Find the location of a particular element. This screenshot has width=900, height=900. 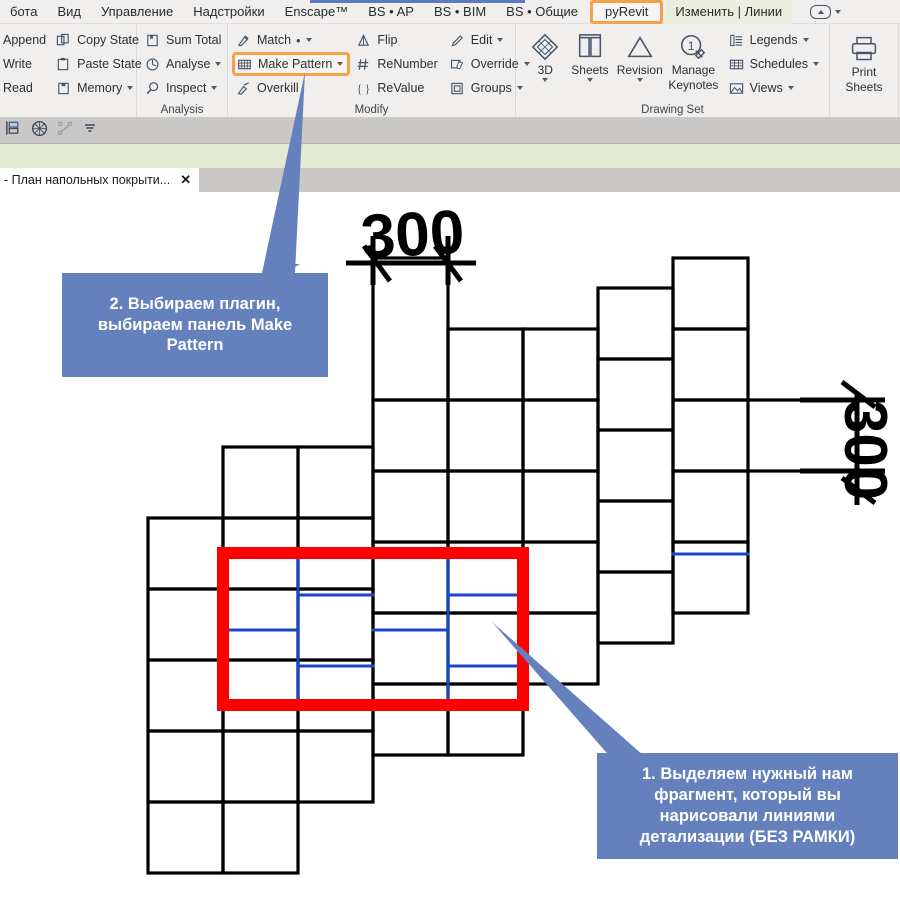

revalue-button: { } ReValue is located at coordinates (397, 88).